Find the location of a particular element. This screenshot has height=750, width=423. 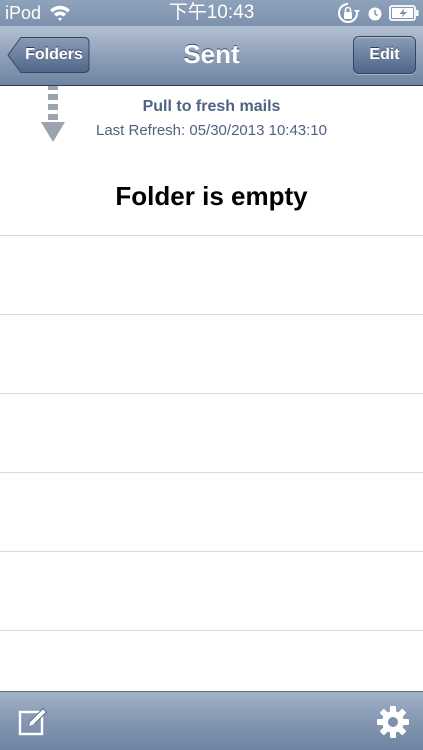

bottom-toolbar is located at coordinates (211, 720).